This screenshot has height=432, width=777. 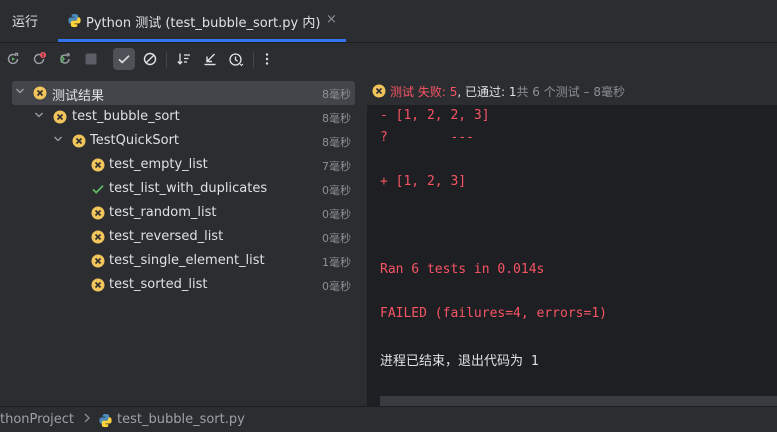 I want to click on console-line: FAILED (failures=4, errors=1), so click(x=493, y=313).